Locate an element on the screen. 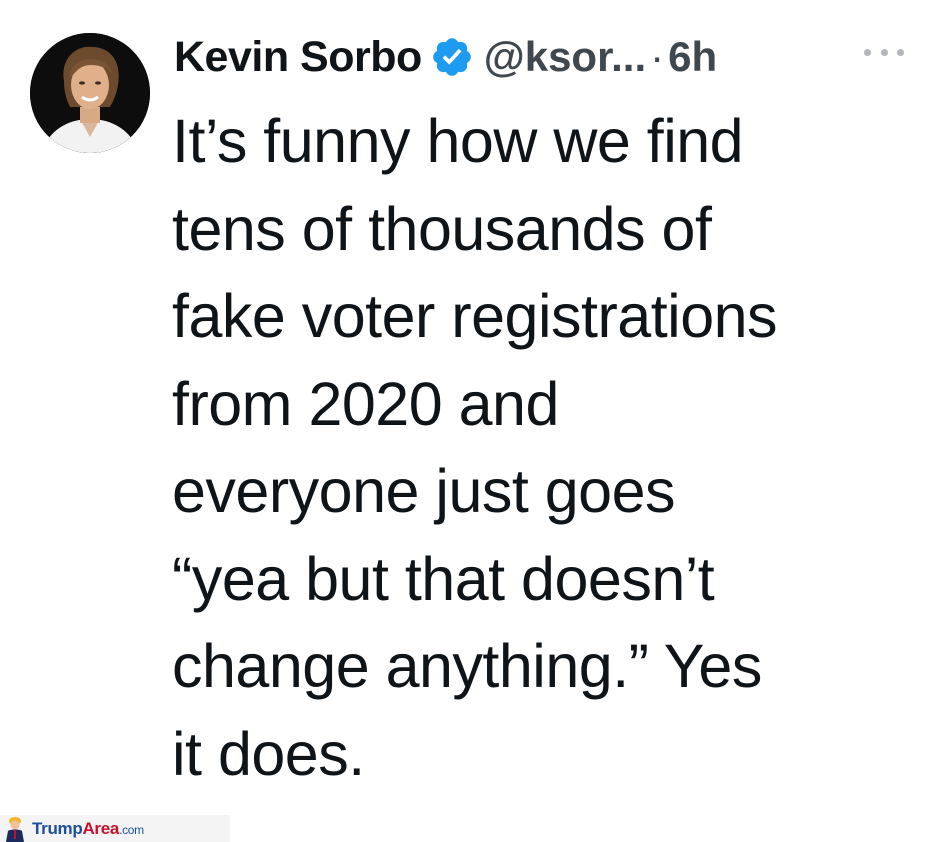 Image resolution: width=940 pixels, height=842 pixels. trump-figure-icon is located at coordinates (15, 829).